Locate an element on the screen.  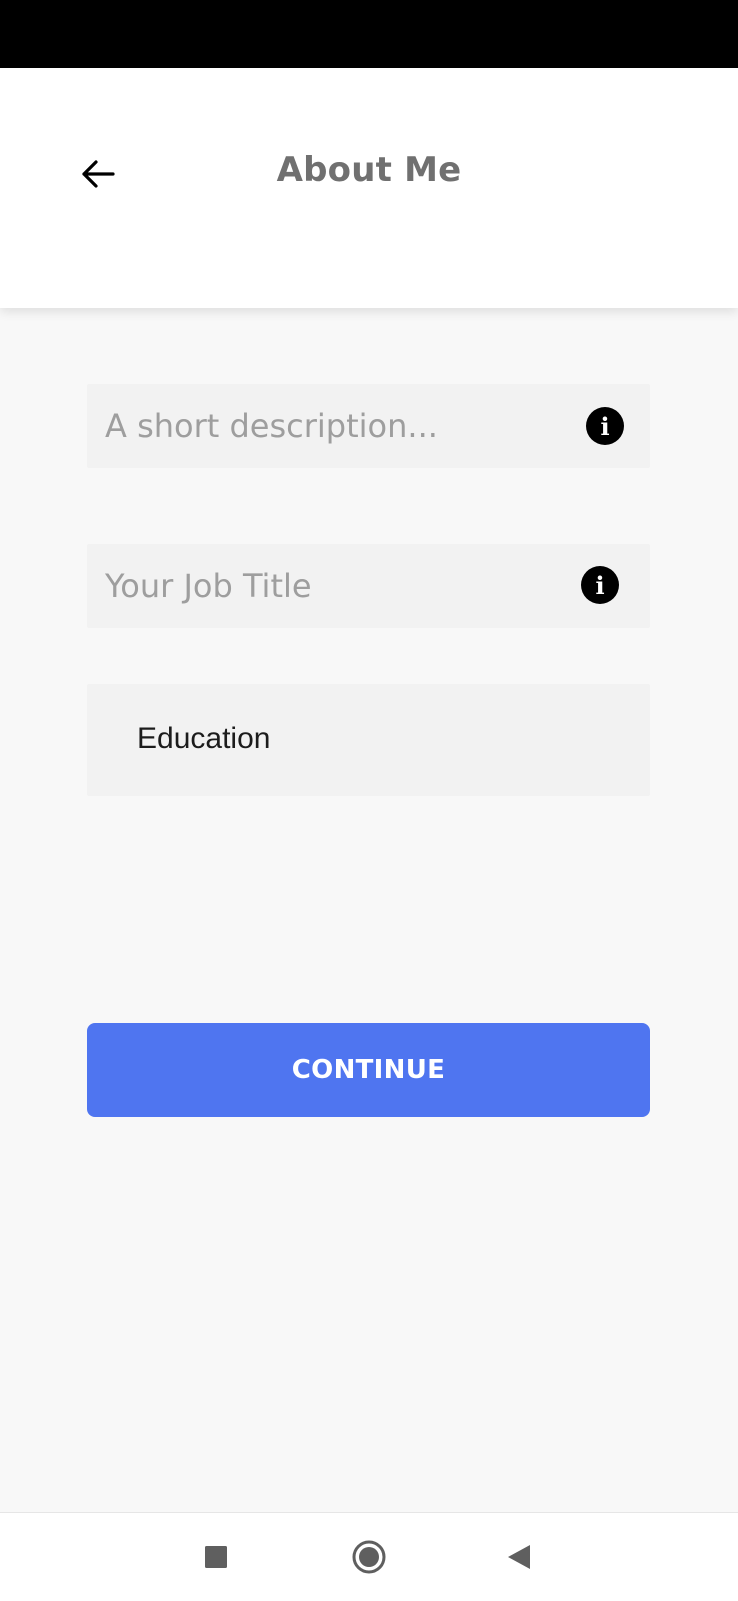
triangle-back-icon is located at coordinates (519, 1557).